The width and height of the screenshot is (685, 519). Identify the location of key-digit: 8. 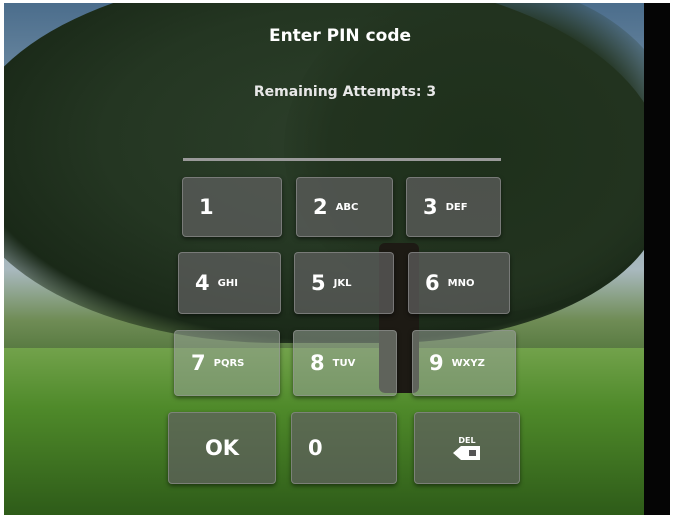
(317, 363).